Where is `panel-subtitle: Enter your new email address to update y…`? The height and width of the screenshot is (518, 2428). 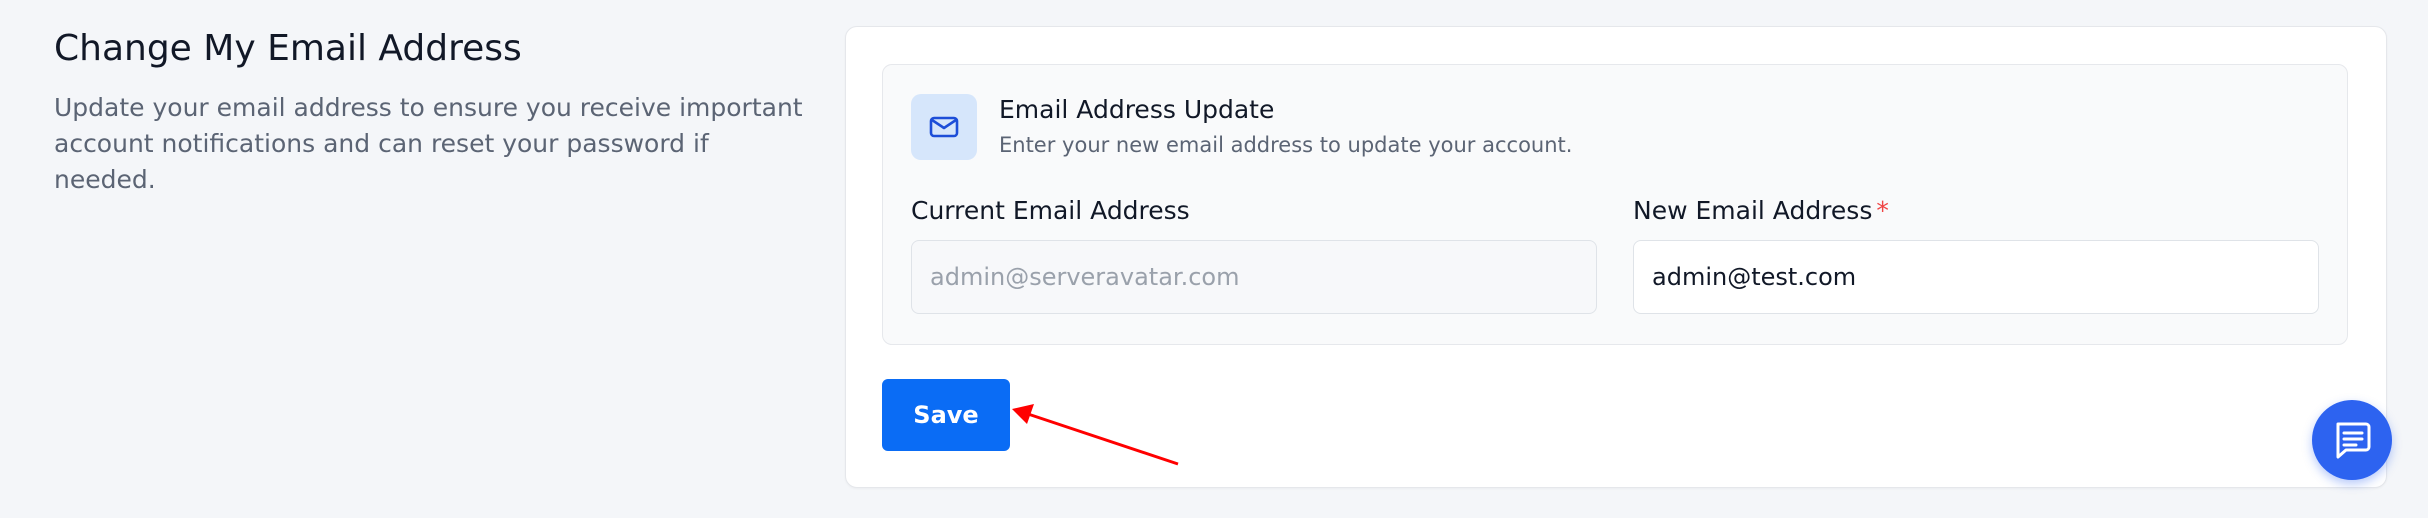
panel-subtitle: Enter your new email address to update y… is located at coordinates (1286, 145).